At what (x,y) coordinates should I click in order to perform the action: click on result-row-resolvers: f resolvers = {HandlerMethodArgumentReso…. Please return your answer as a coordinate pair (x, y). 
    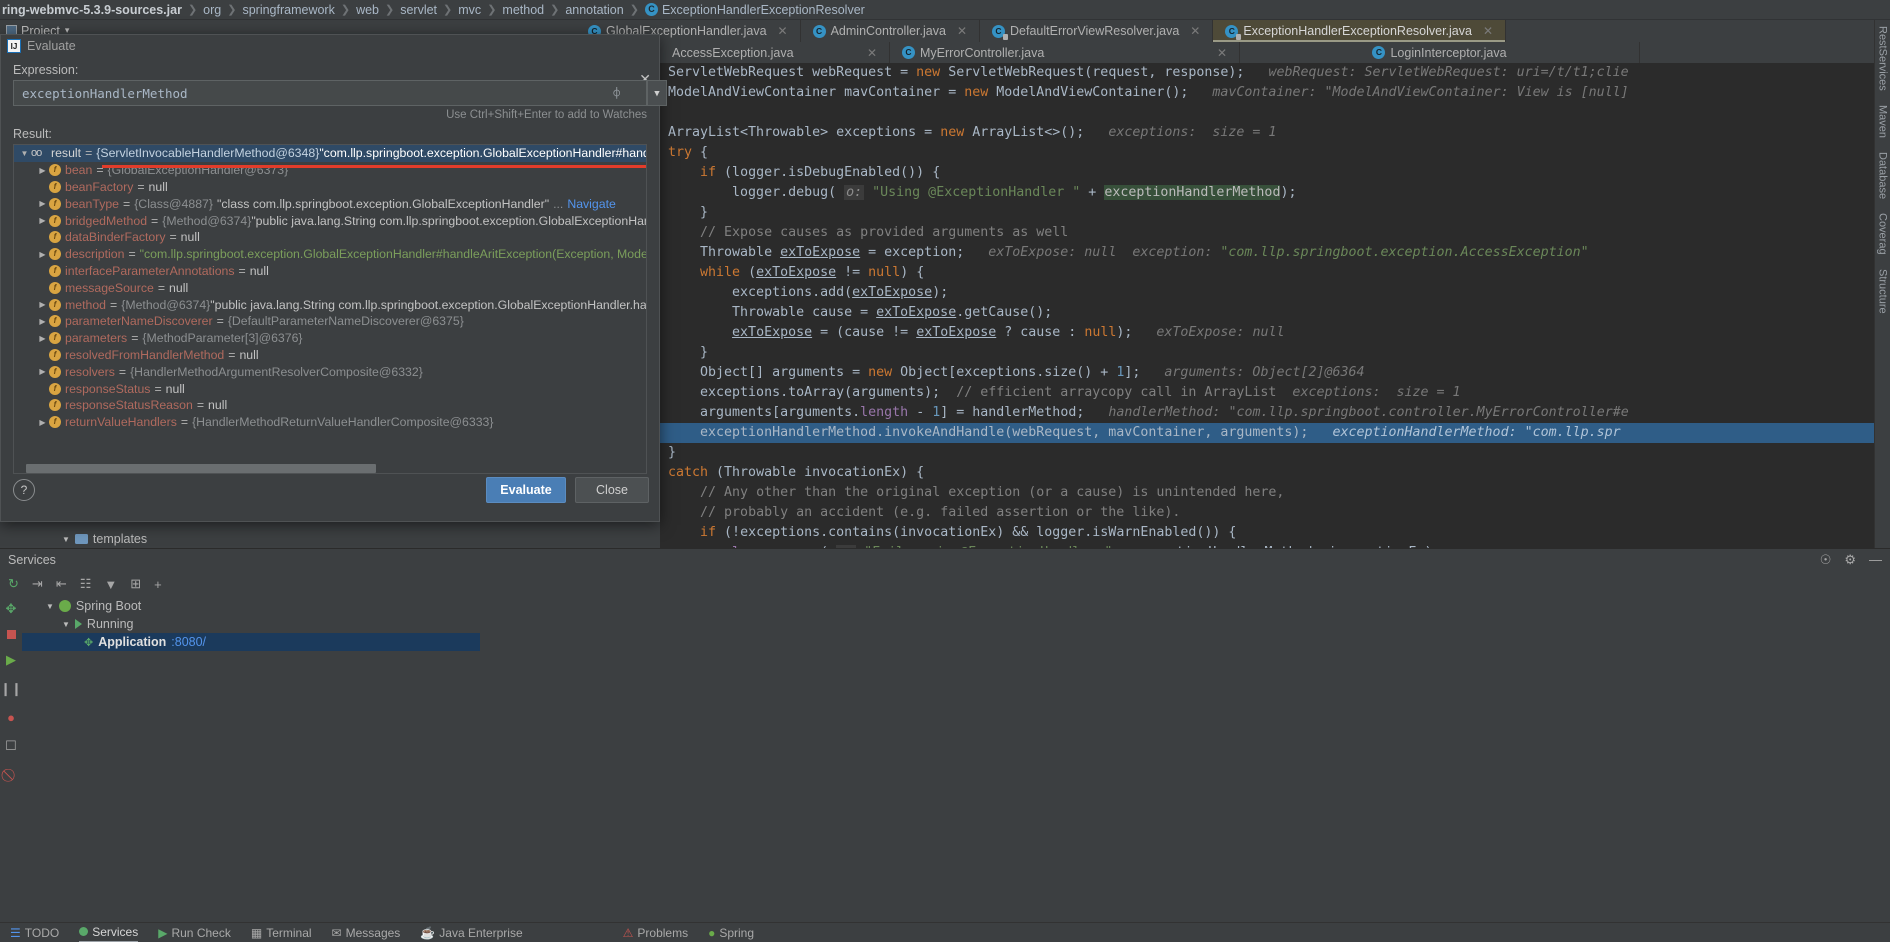
    Looking at the image, I should click on (330, 371).